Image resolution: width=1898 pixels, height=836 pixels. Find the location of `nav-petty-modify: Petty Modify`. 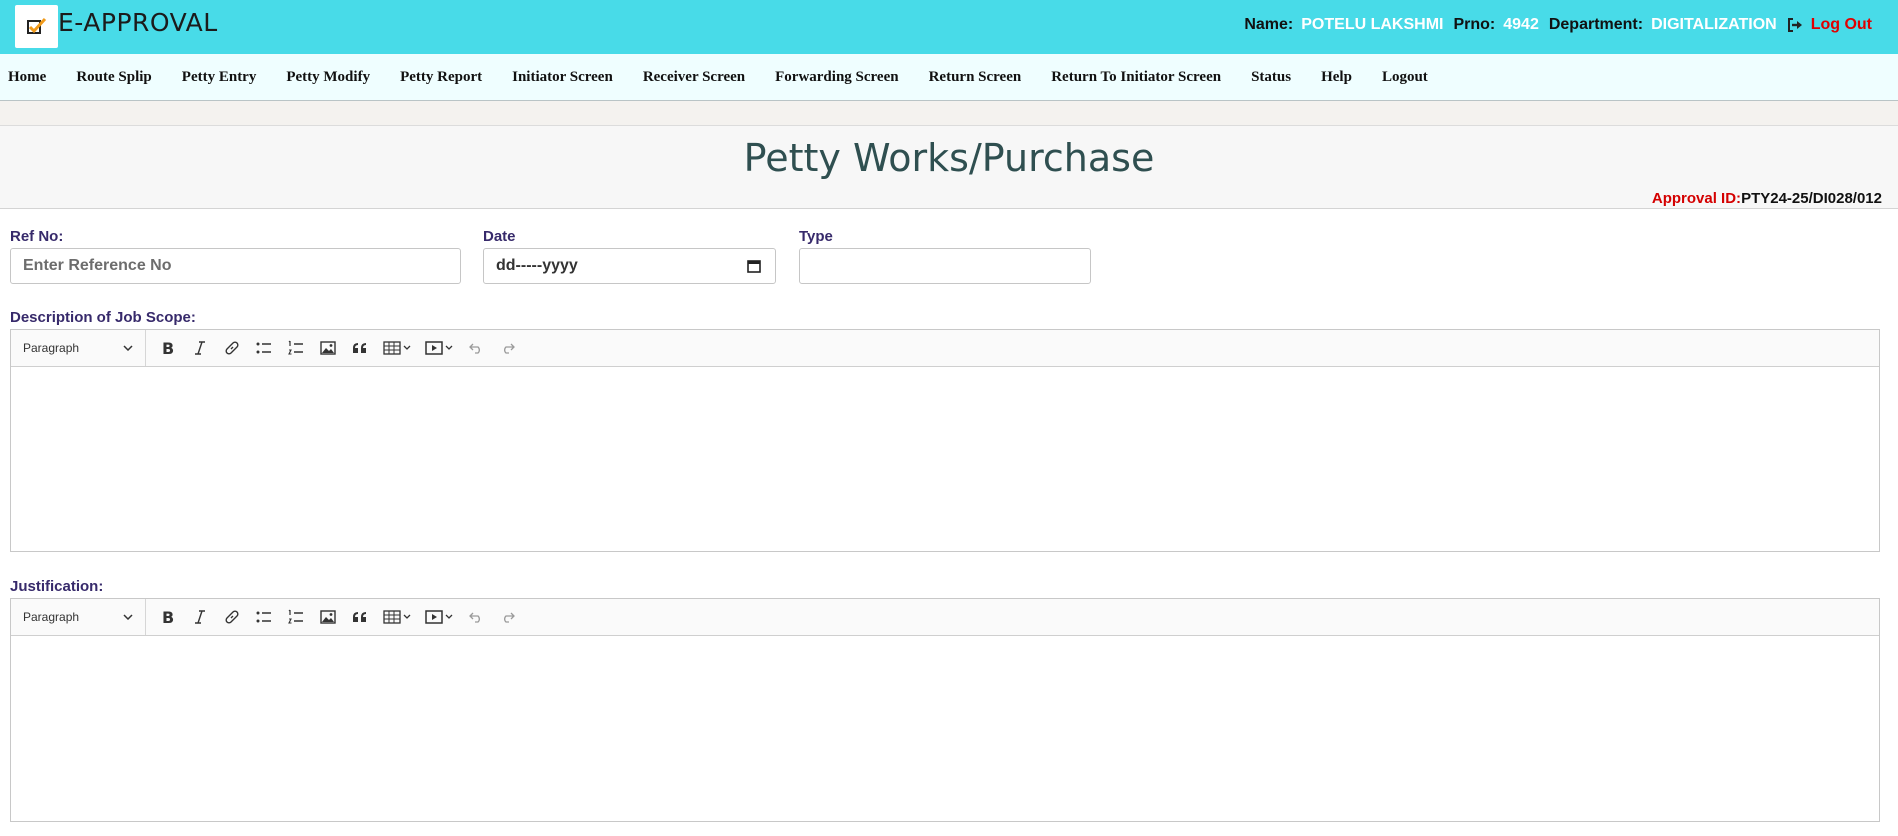

nav-petty-modify: Petty Modify is located at coordinates (328, 77).